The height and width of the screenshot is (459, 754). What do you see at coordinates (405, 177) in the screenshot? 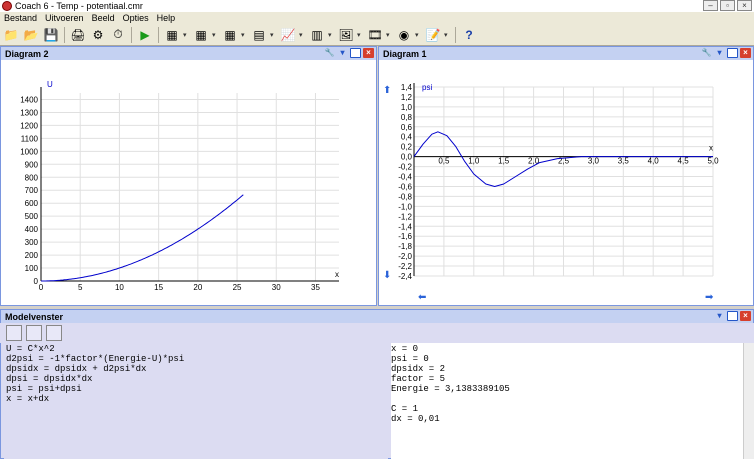
I see `y-tick-label: -0,4` at bounding box center [405, 177].